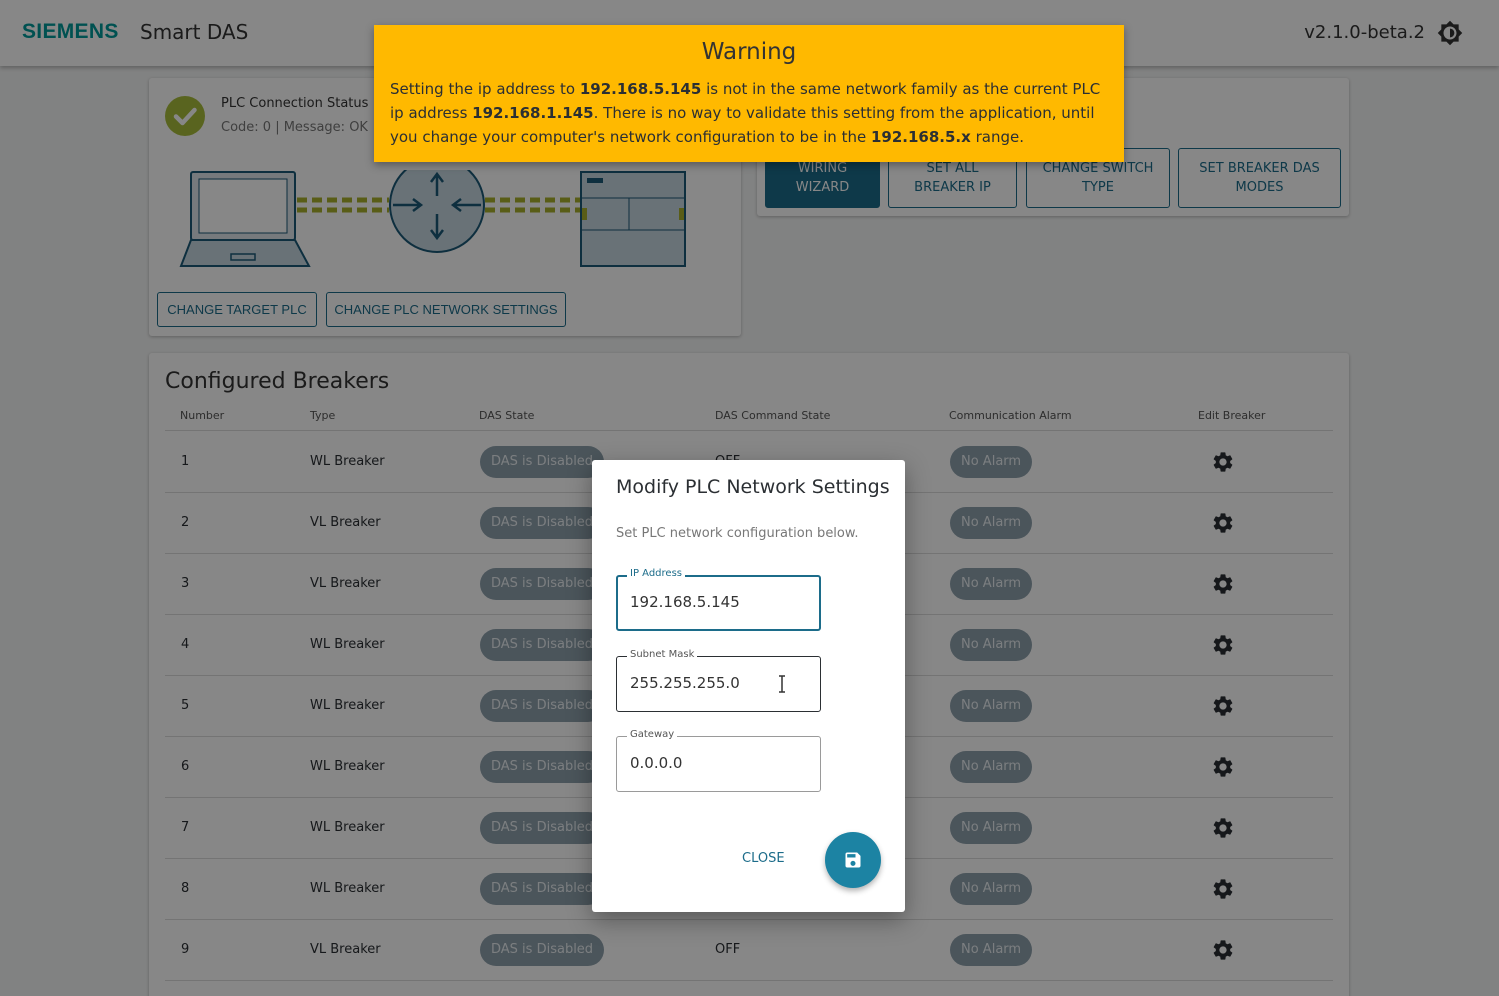 This screenshot has width=1499, height=996. I want to click on save-button, so click(853, 860).